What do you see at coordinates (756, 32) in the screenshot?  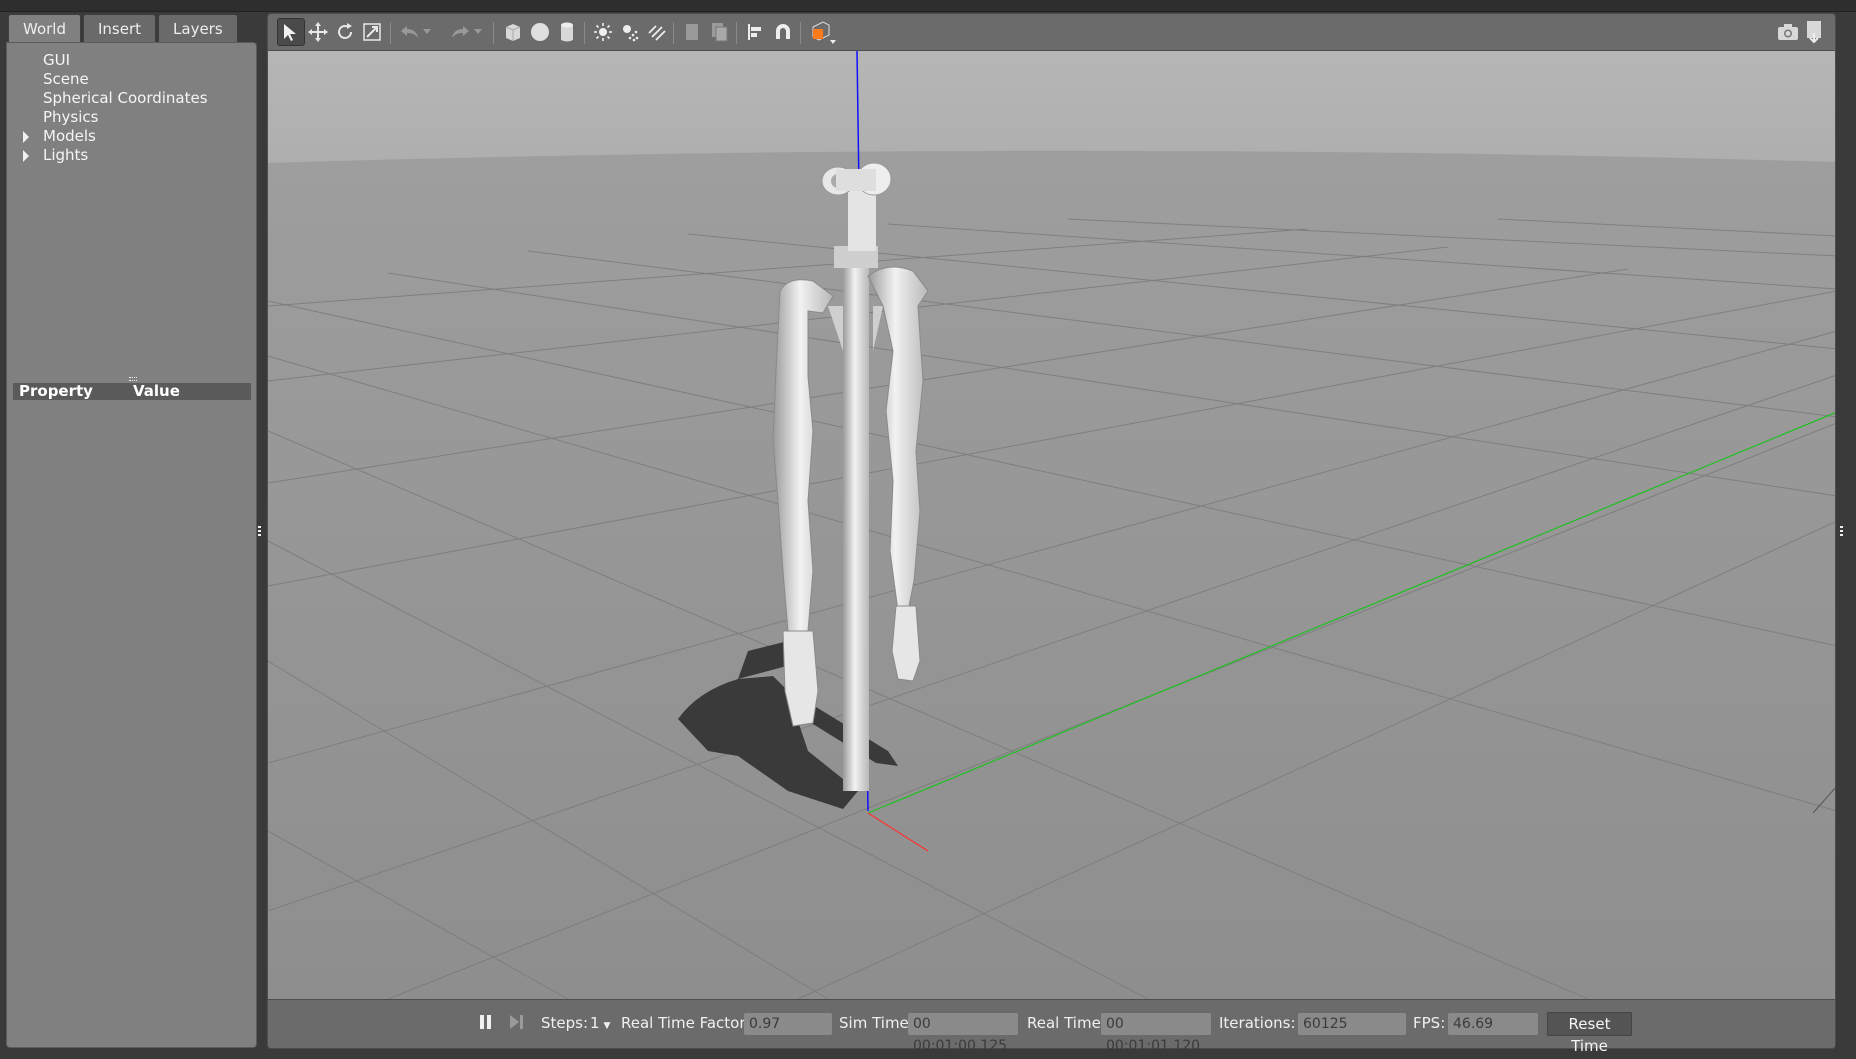 I see `align-icon` at bounding box center [756, 32].